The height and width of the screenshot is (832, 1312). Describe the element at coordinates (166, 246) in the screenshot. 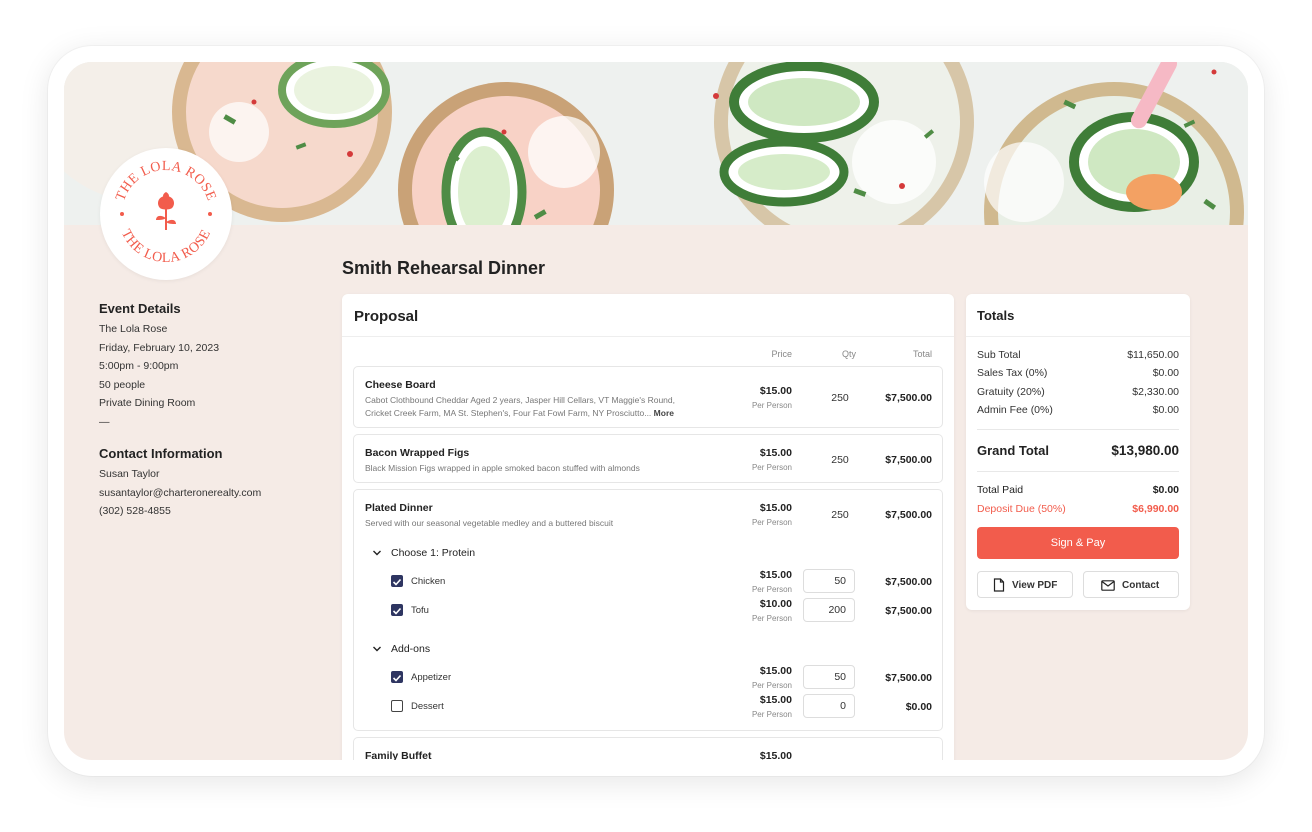

I see `svg-text: THE LOLA ROSE` at that location.